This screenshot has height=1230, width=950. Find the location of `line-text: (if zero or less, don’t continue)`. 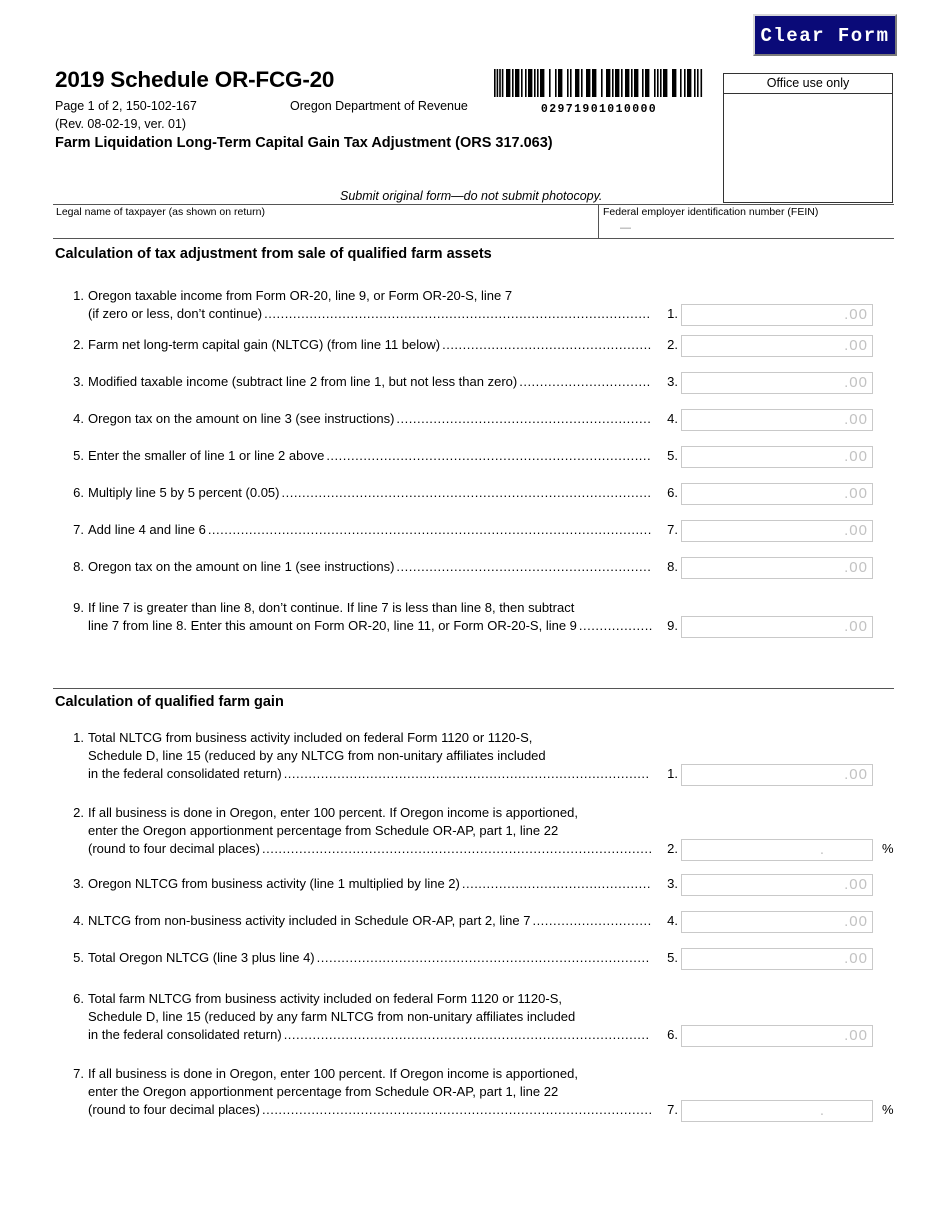

line-text: (if zero or less, don’t continue) is located at coordinates (175, 313).